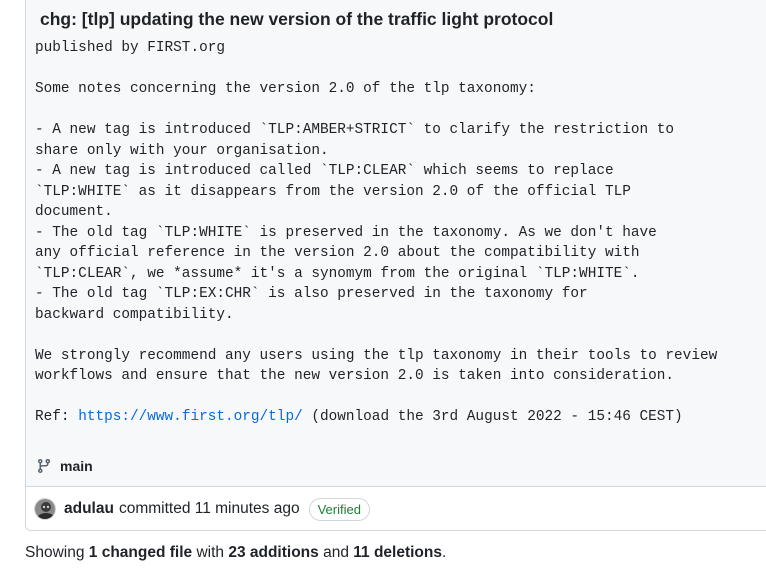  What do you see at coordinates (444, 552) in the screenshot?
I see `summary-suffix: .` at bounding box center [444, 552].